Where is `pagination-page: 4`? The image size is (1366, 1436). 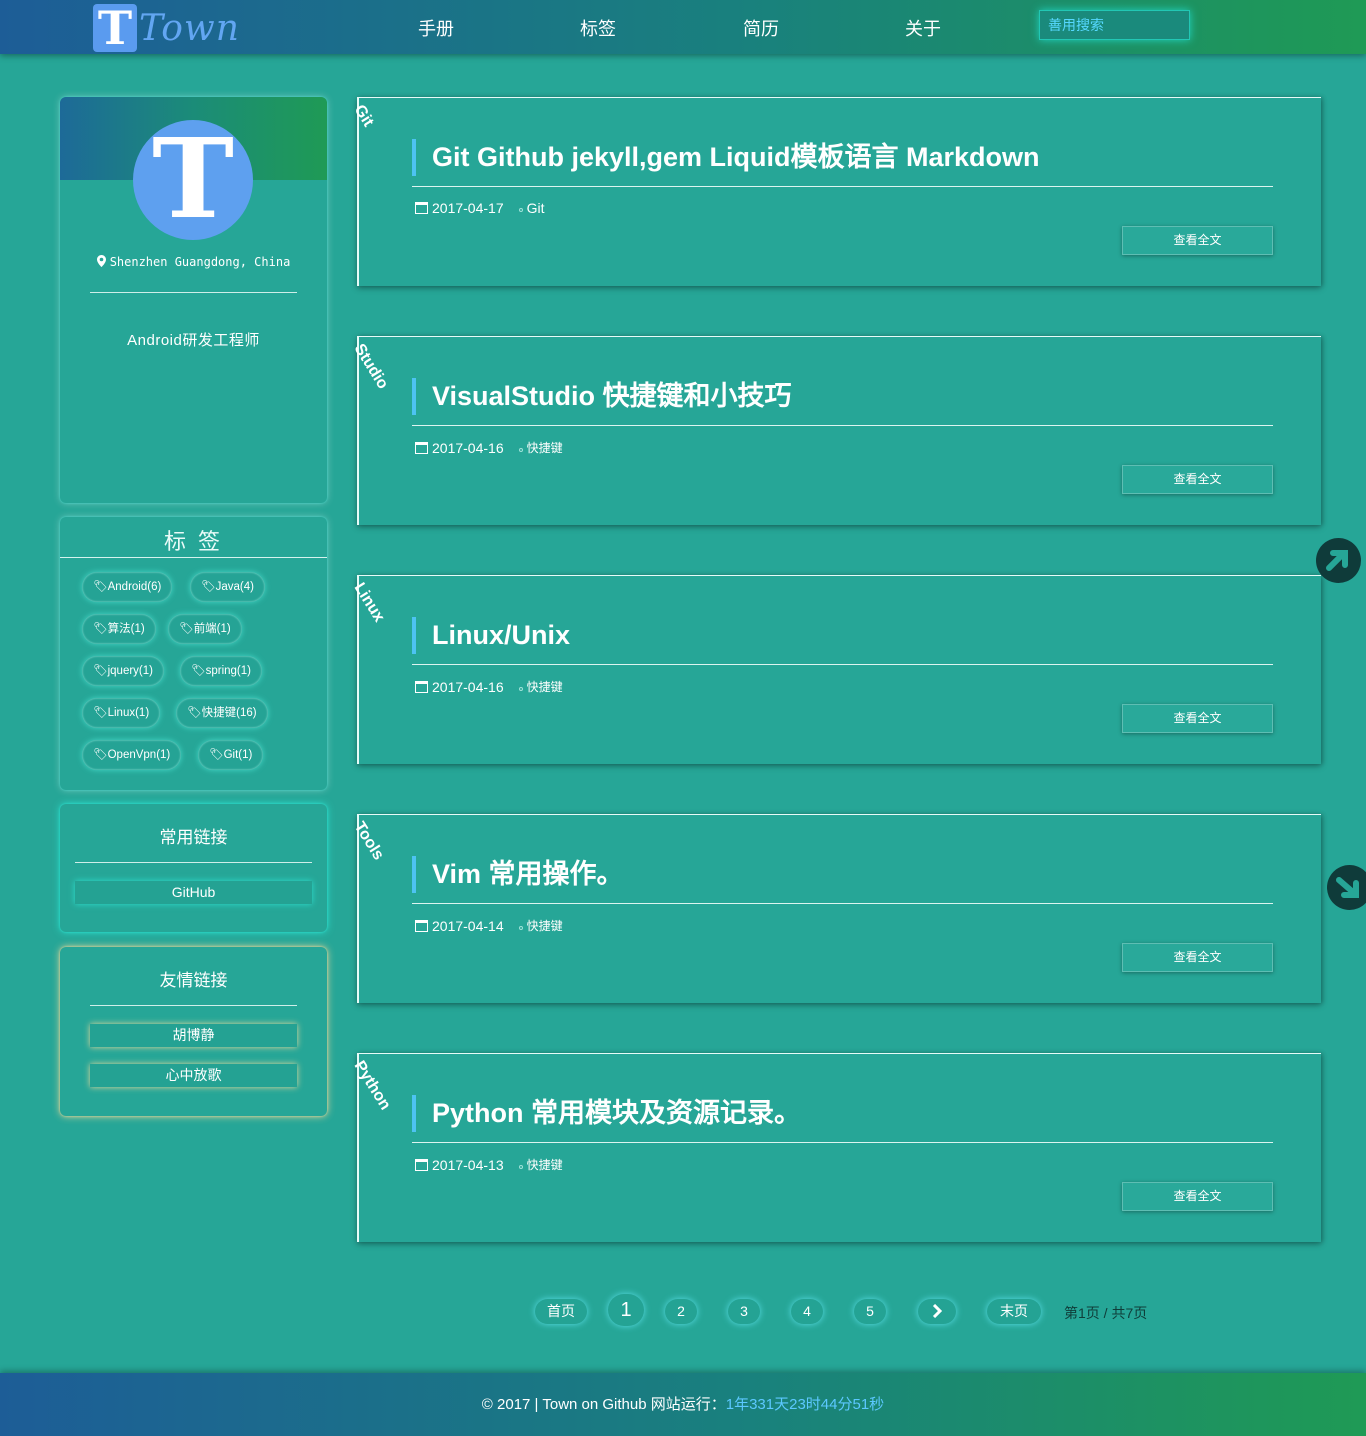
pagination-page: 4 is located at coordinates (807, 1311).